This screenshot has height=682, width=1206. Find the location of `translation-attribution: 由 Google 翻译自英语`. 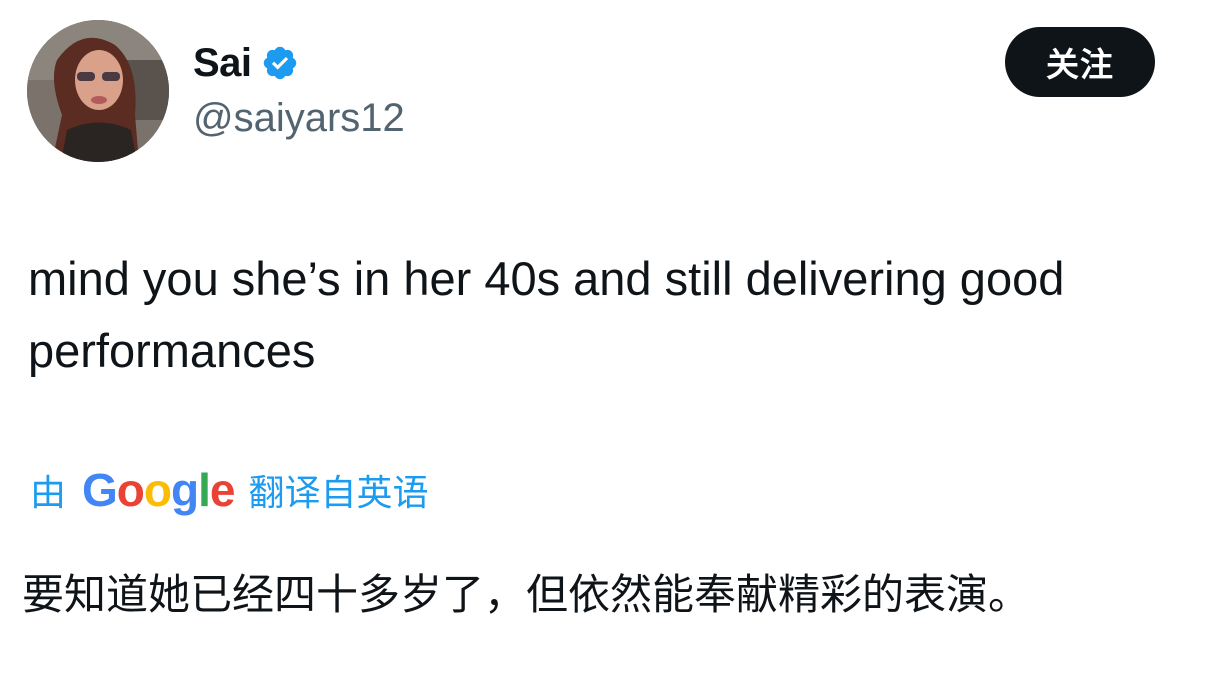

translation-attribution: 由 Google 翻译自英语 is located at coordinates (229, 490).